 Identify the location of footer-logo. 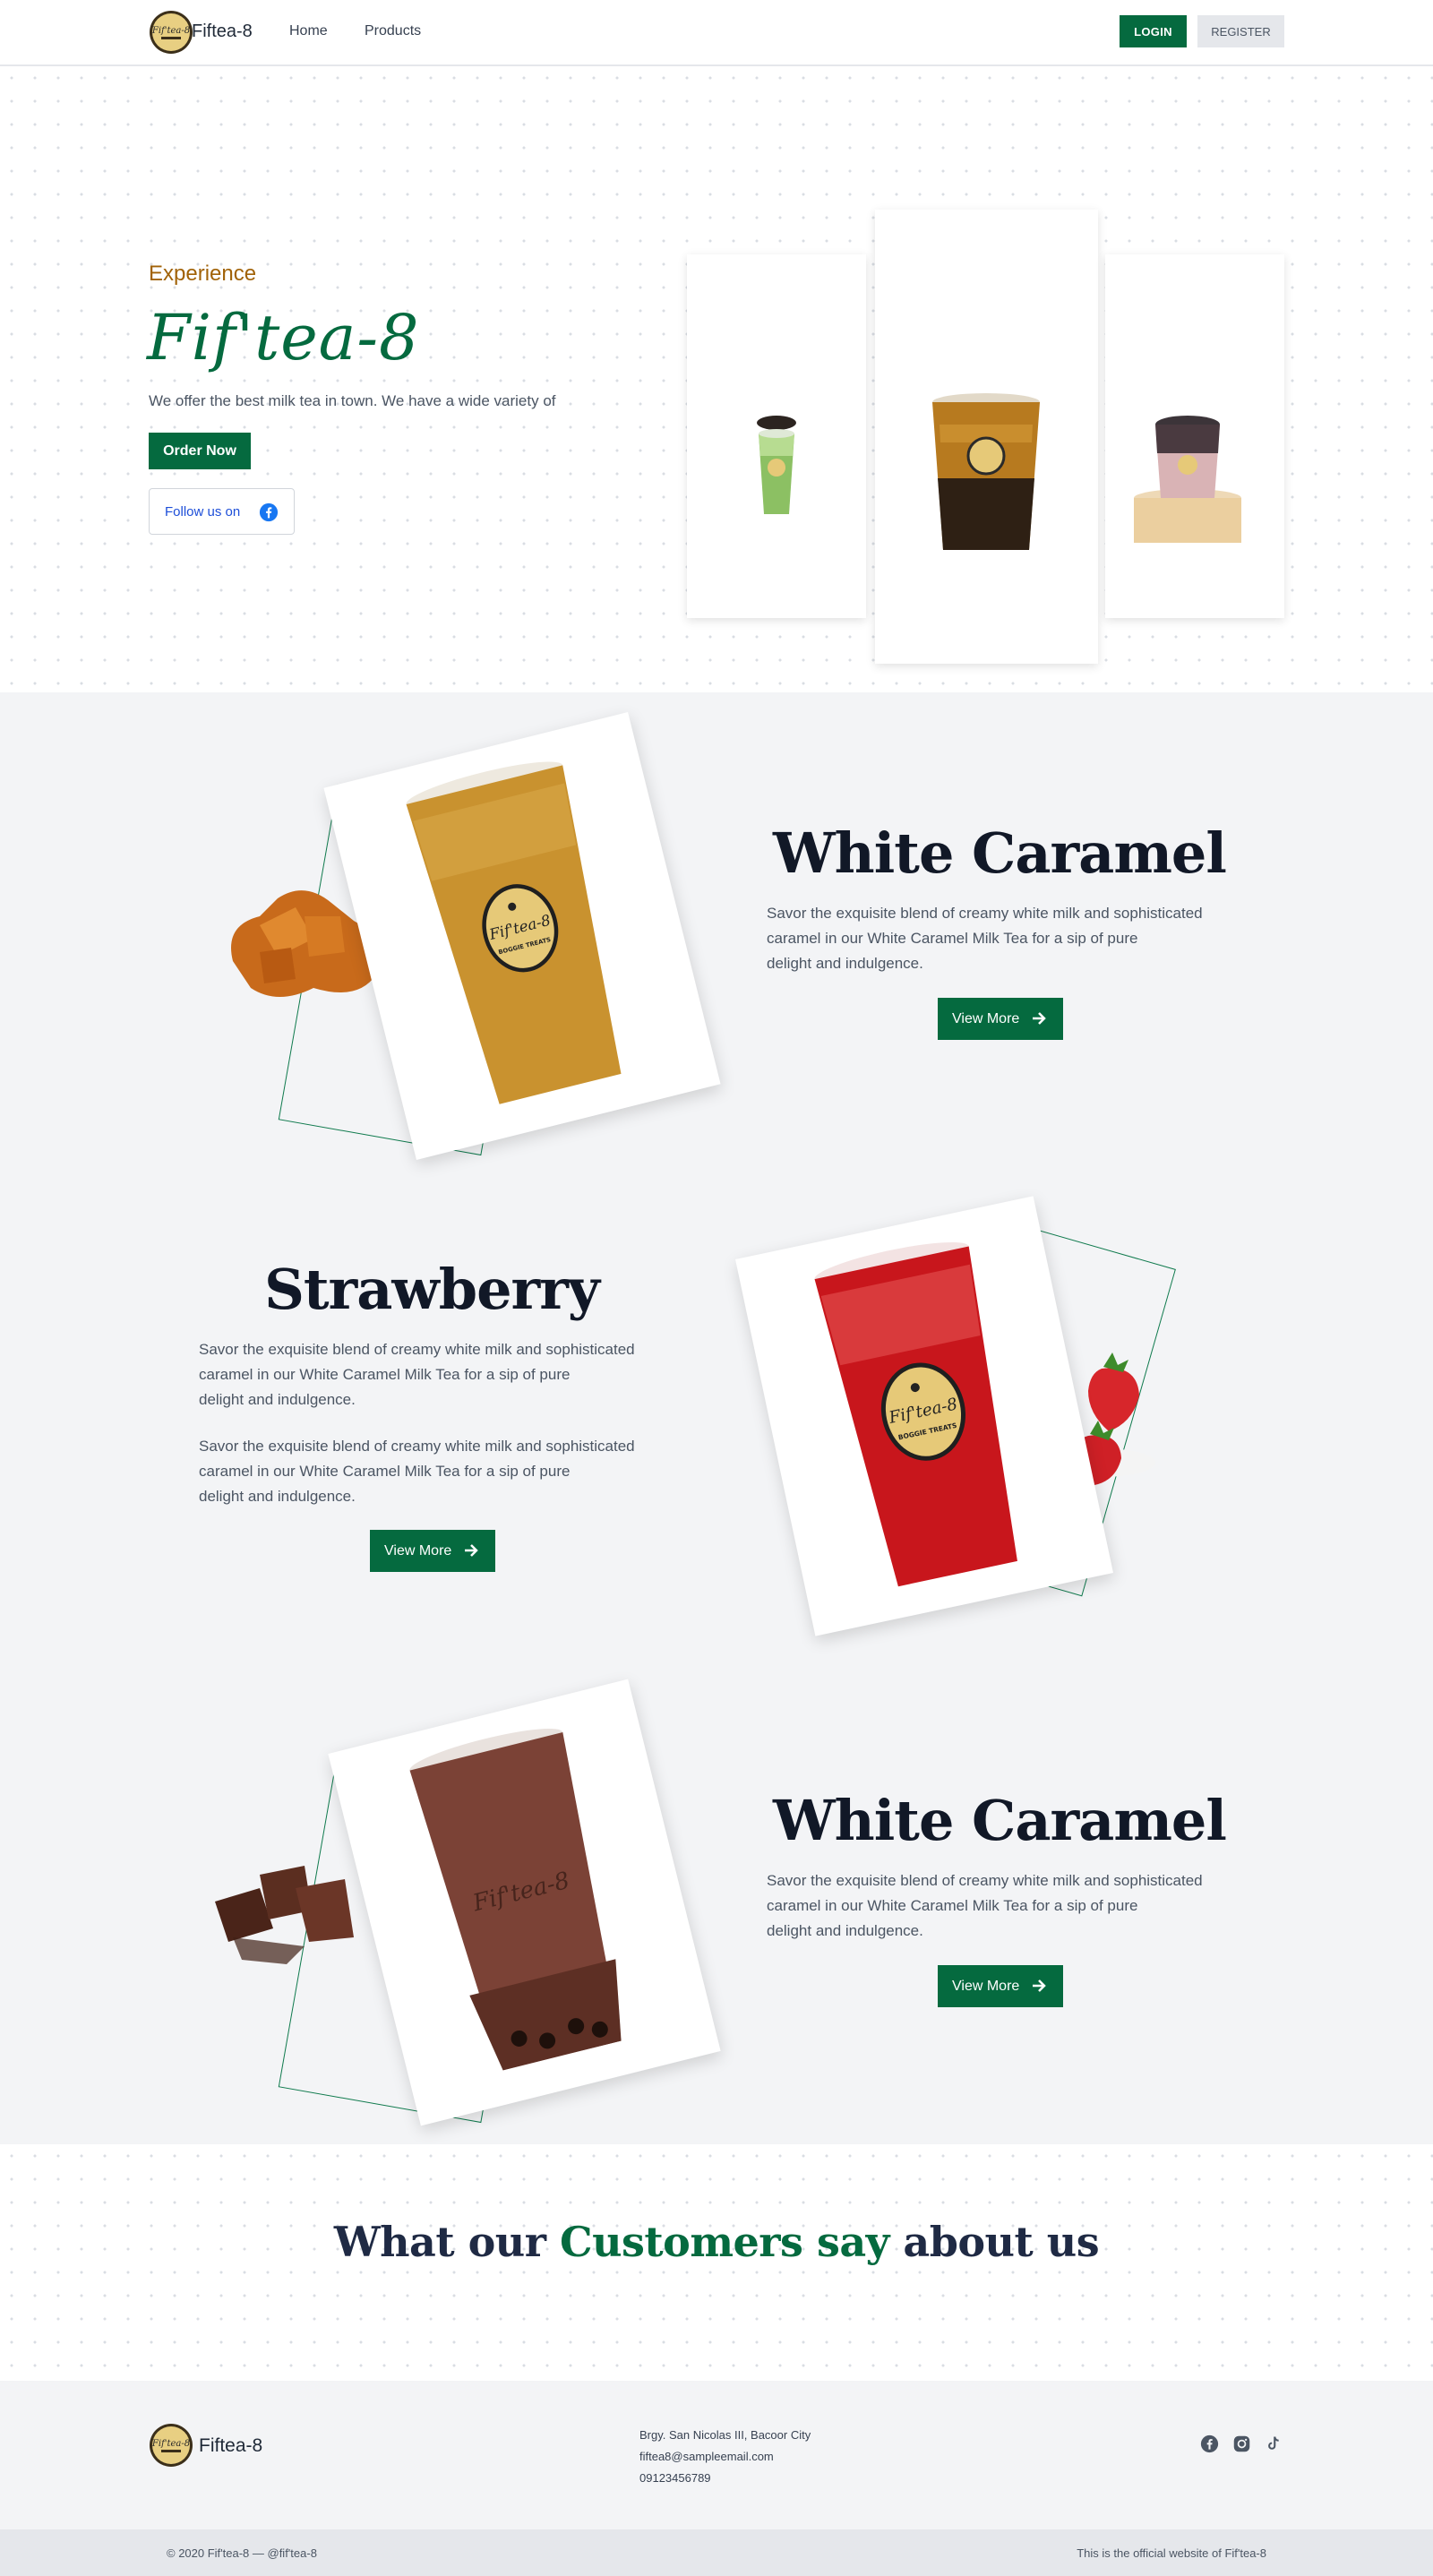
(171, 2445).